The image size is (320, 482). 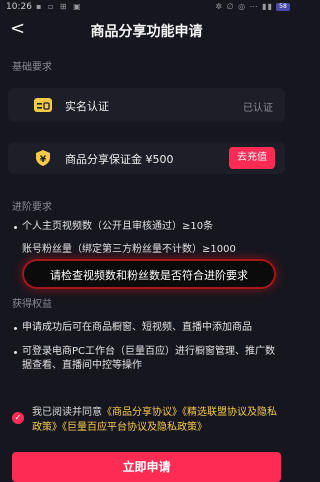 I want to click on benefit-item-text: 申请成功后可在商品橱窗、短视频、直播中添加商品, so click(x=137, y=327).